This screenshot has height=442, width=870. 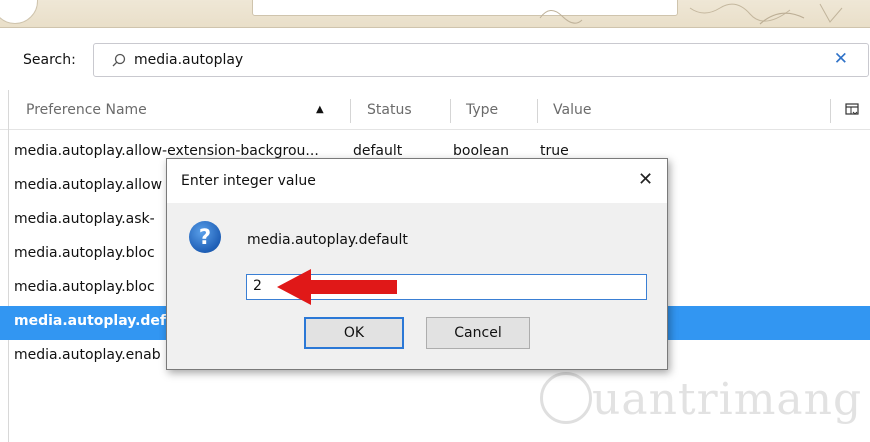 I want to click on theme-decoration, so click(x=691, y=14).